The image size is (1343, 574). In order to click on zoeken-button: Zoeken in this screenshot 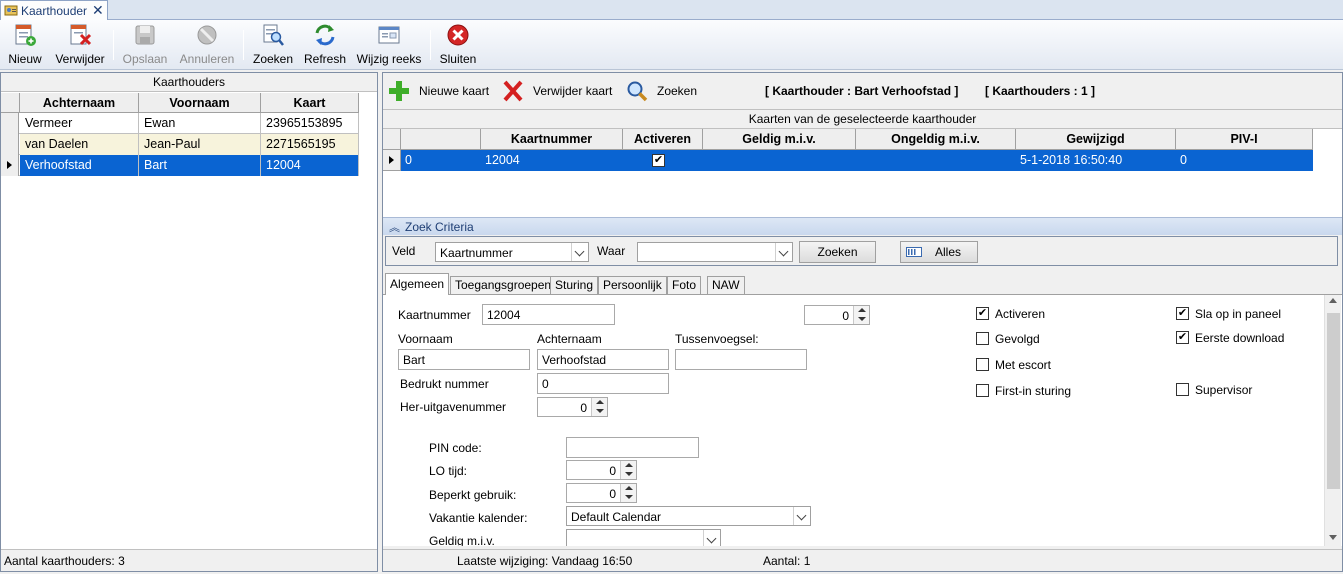, I will do `click(273, 45)`.